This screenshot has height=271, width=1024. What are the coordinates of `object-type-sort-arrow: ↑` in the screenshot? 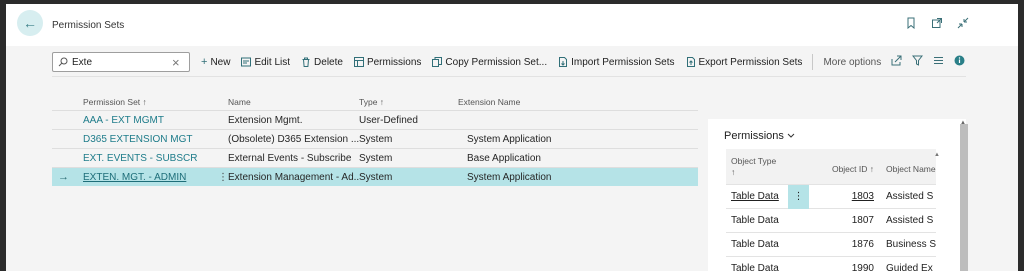 It's located at (733, 172).